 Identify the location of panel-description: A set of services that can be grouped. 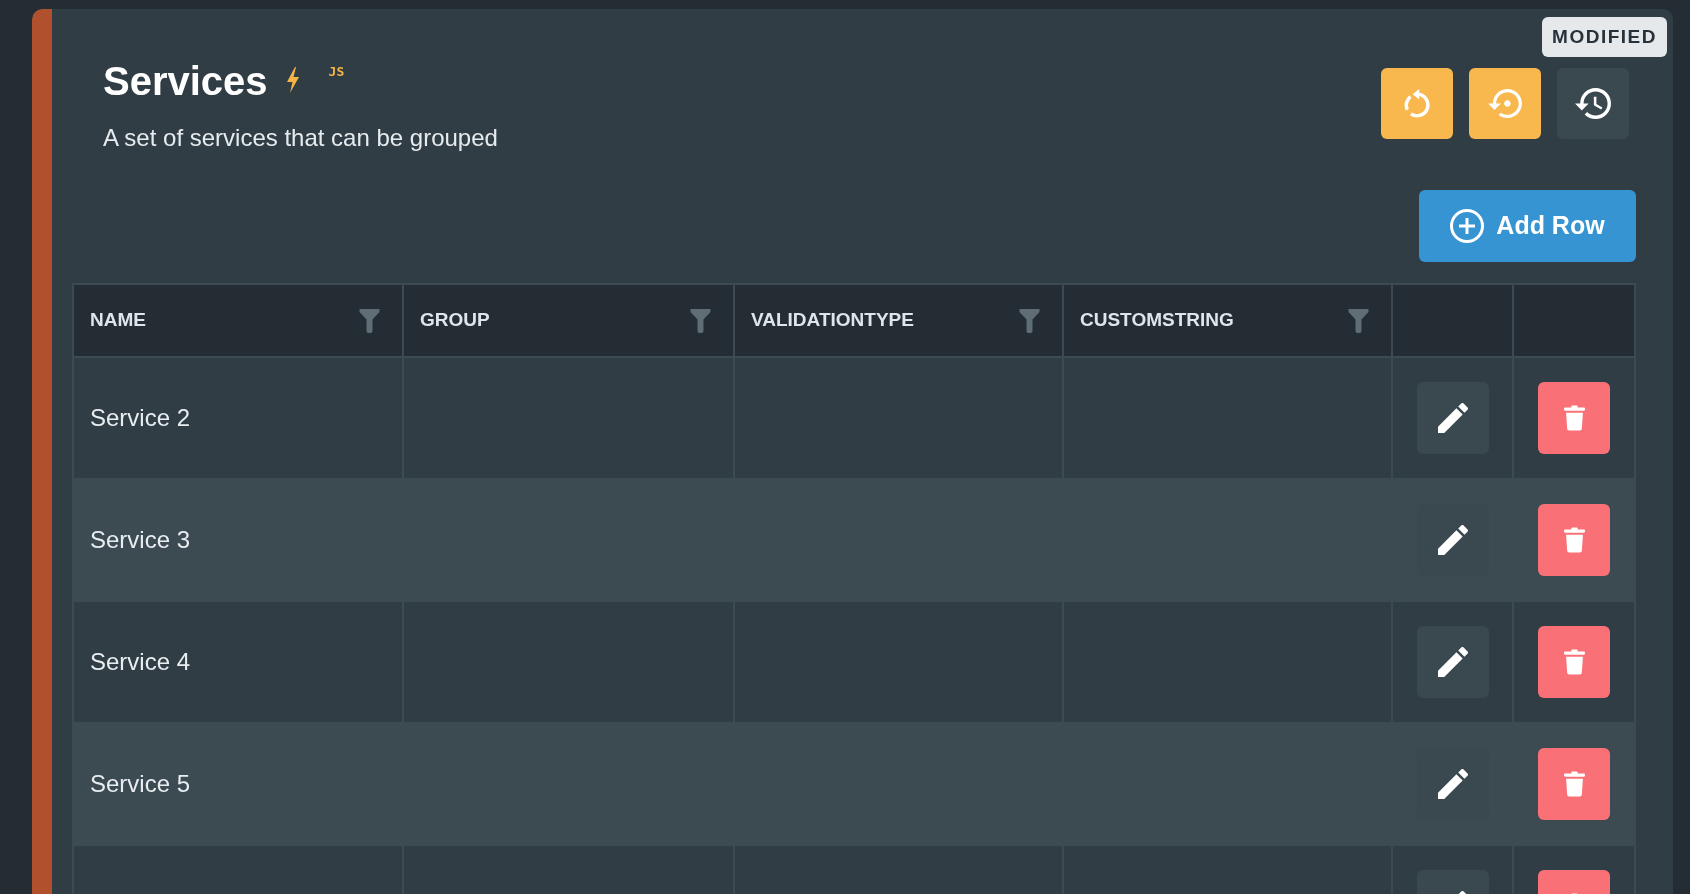
(300, 138).